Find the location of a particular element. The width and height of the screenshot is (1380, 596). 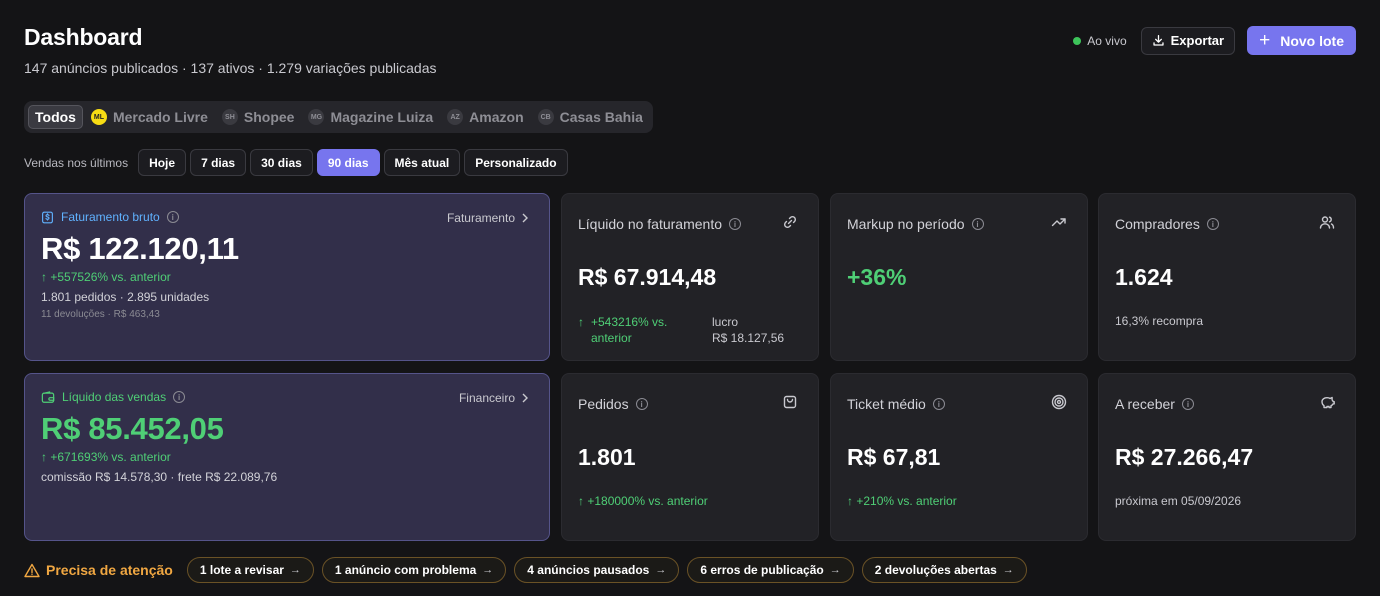

card-header: Pedidos i is located at coordinates (613, 404).